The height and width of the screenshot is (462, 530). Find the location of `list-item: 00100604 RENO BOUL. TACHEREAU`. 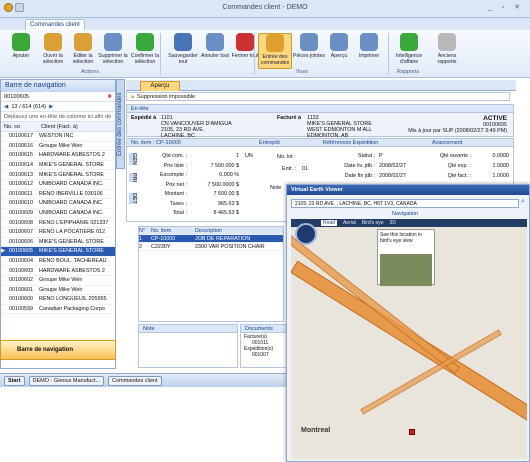

list-item: 00100604 RENO BOUL. TACHEREAU is located at coordinates (58, 262).